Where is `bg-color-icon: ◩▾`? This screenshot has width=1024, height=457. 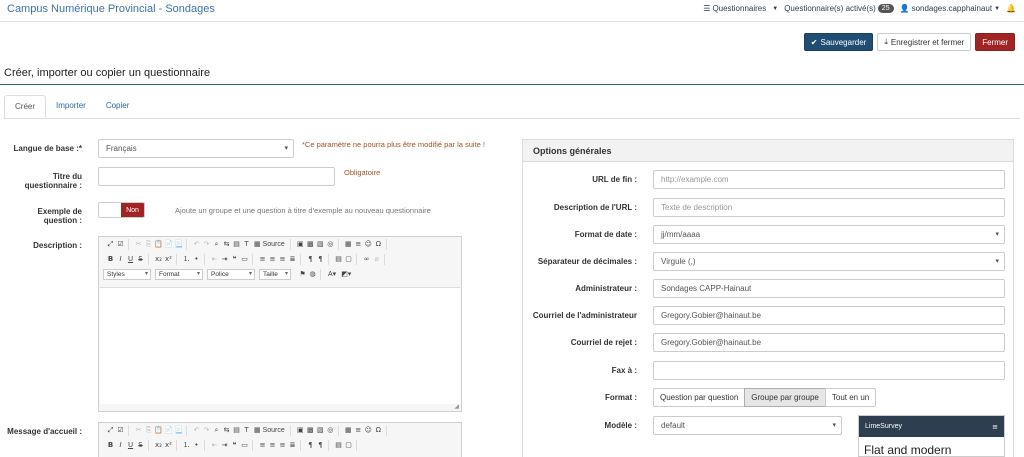
bg-color-icon: ◩▾ is located at coordinates (346, 274).